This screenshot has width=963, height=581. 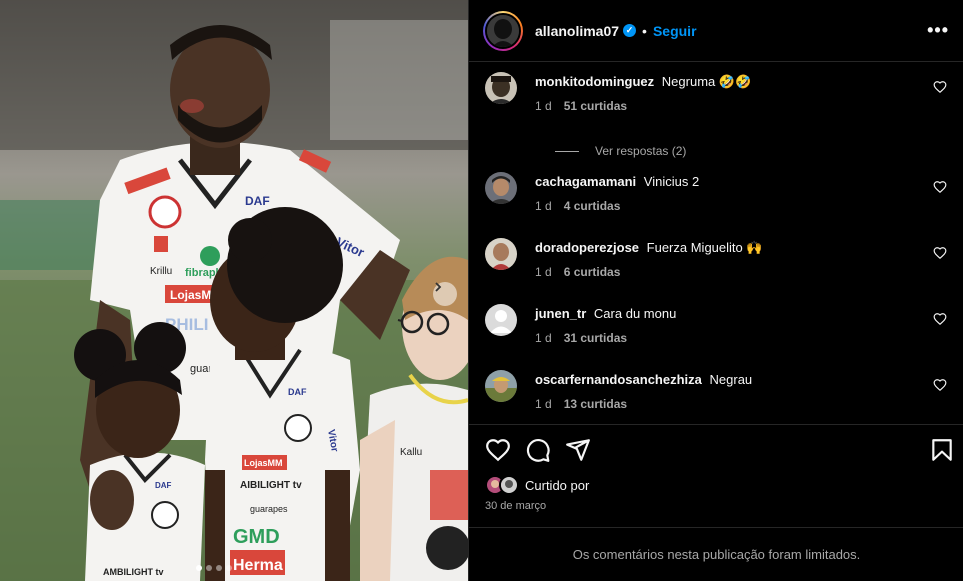 What do you see at coordinates (515, 506) in the screenshot?
I see `post-date: 30 de março` at bounding box center [515, 506].